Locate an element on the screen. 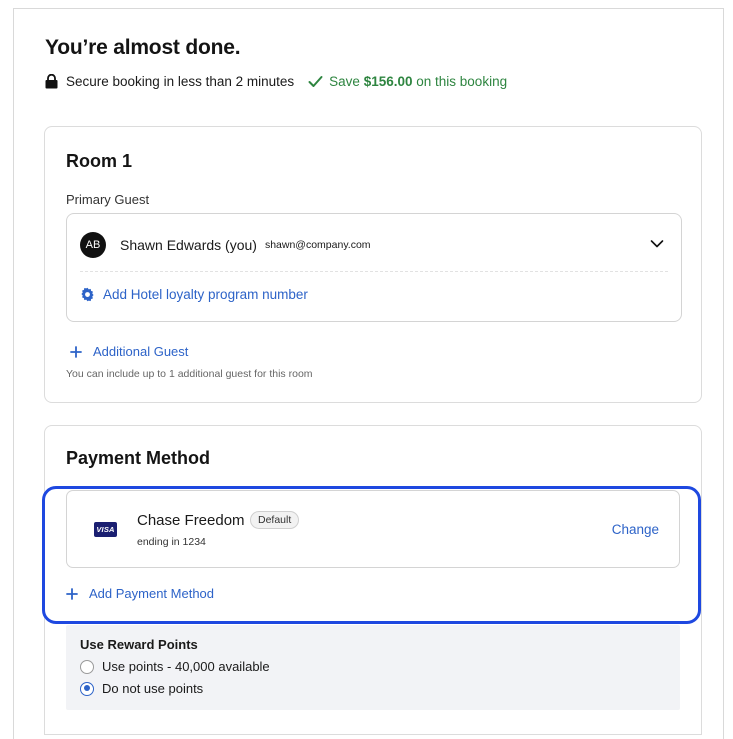 Image resolution: width=733 pixels, height=739 pixels. use-points-option: Use points - 40,000 available is located at coordinates (175, 666).